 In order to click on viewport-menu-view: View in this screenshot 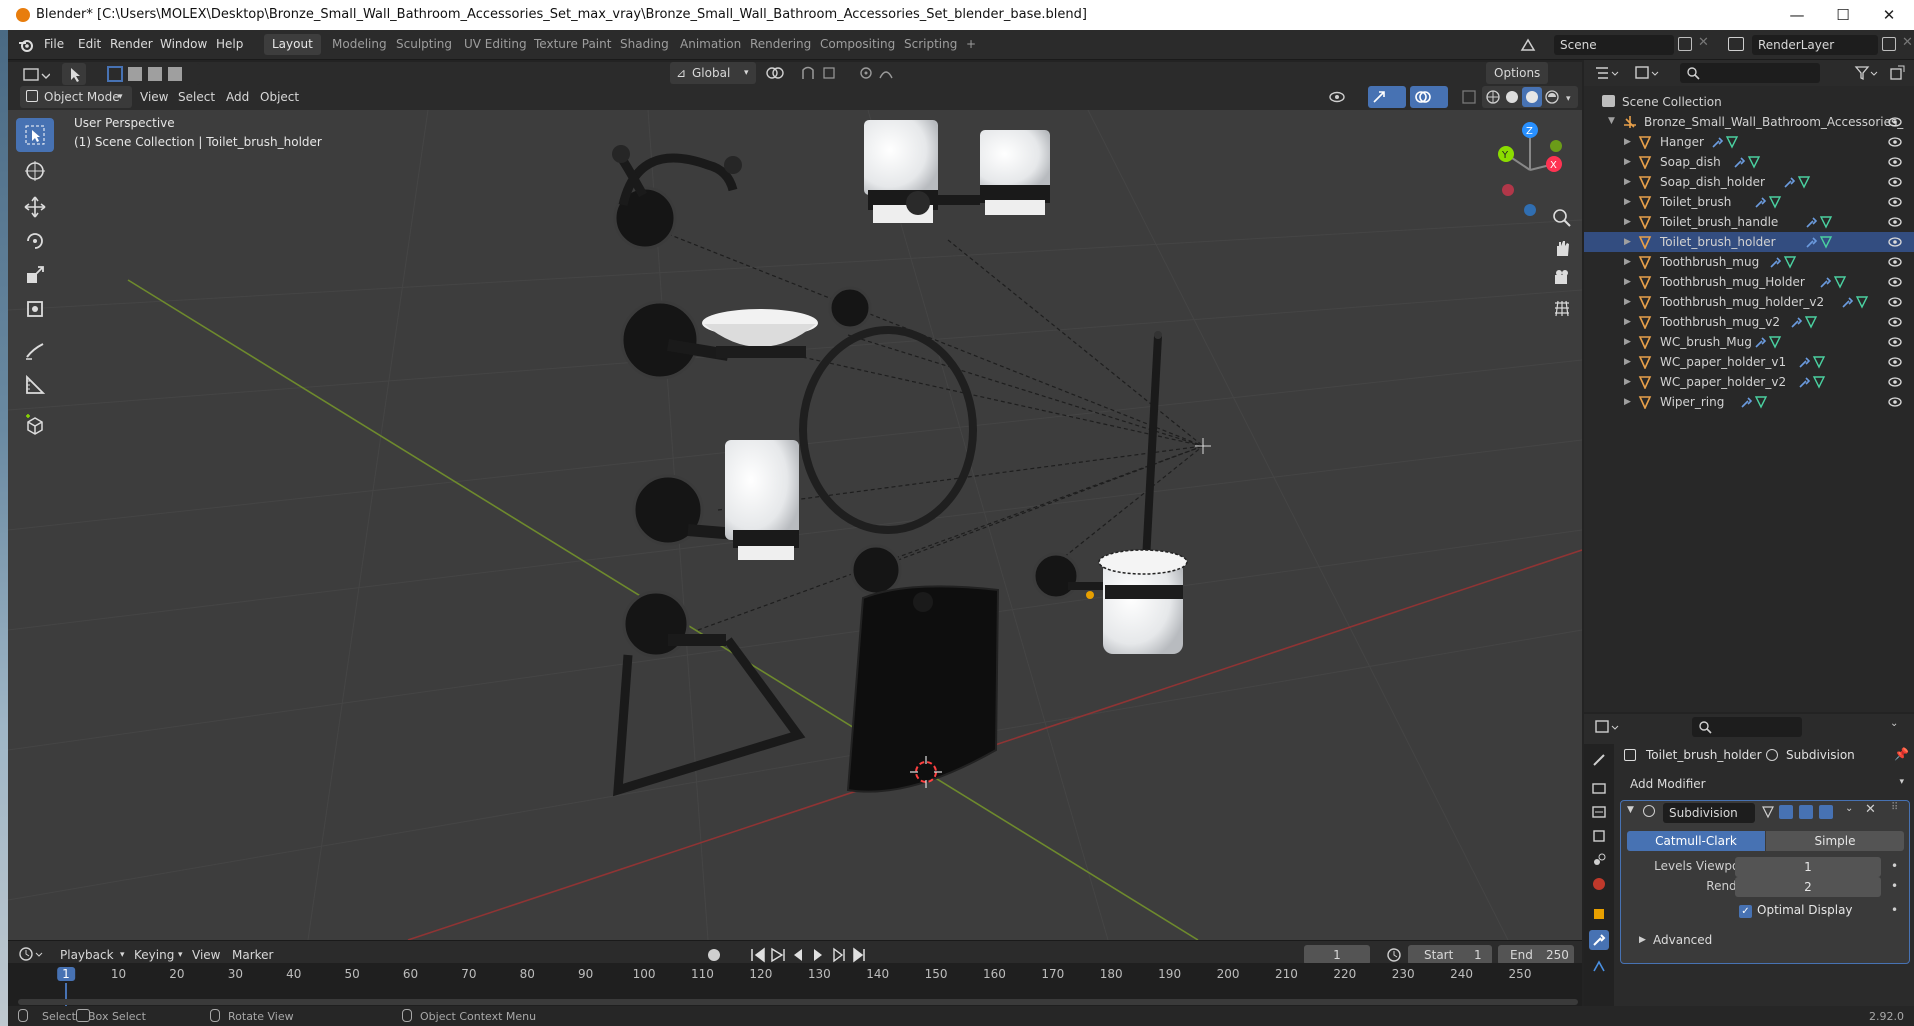, I will do `click(154, 97)`.